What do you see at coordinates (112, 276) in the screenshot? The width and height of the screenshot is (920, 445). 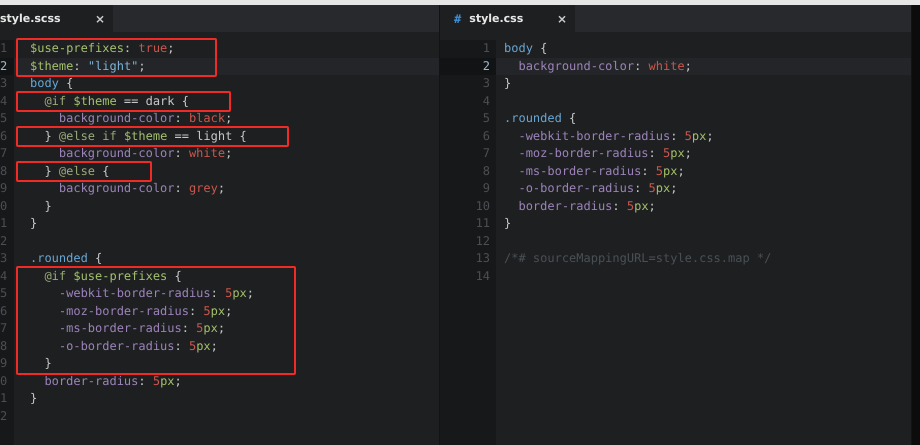 I see `code-line: @if $use-prefixes {` at bounding box center [112, 276].